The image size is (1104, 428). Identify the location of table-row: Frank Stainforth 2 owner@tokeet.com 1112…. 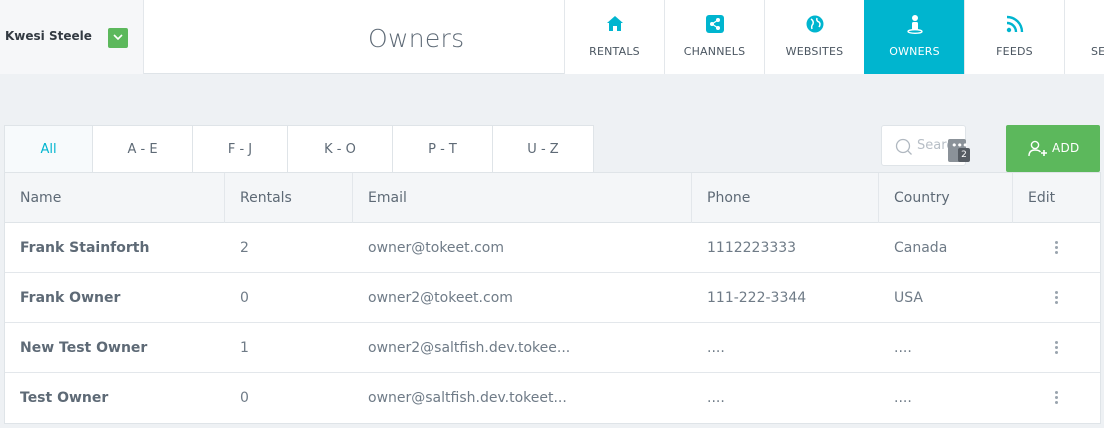
(552, 248).